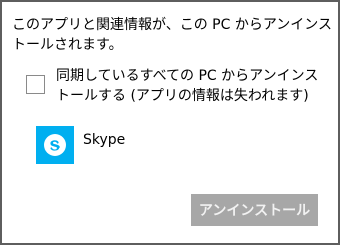 The image size is (340, 245). I want to click on skype-logo-glyph, so click(55, 145).